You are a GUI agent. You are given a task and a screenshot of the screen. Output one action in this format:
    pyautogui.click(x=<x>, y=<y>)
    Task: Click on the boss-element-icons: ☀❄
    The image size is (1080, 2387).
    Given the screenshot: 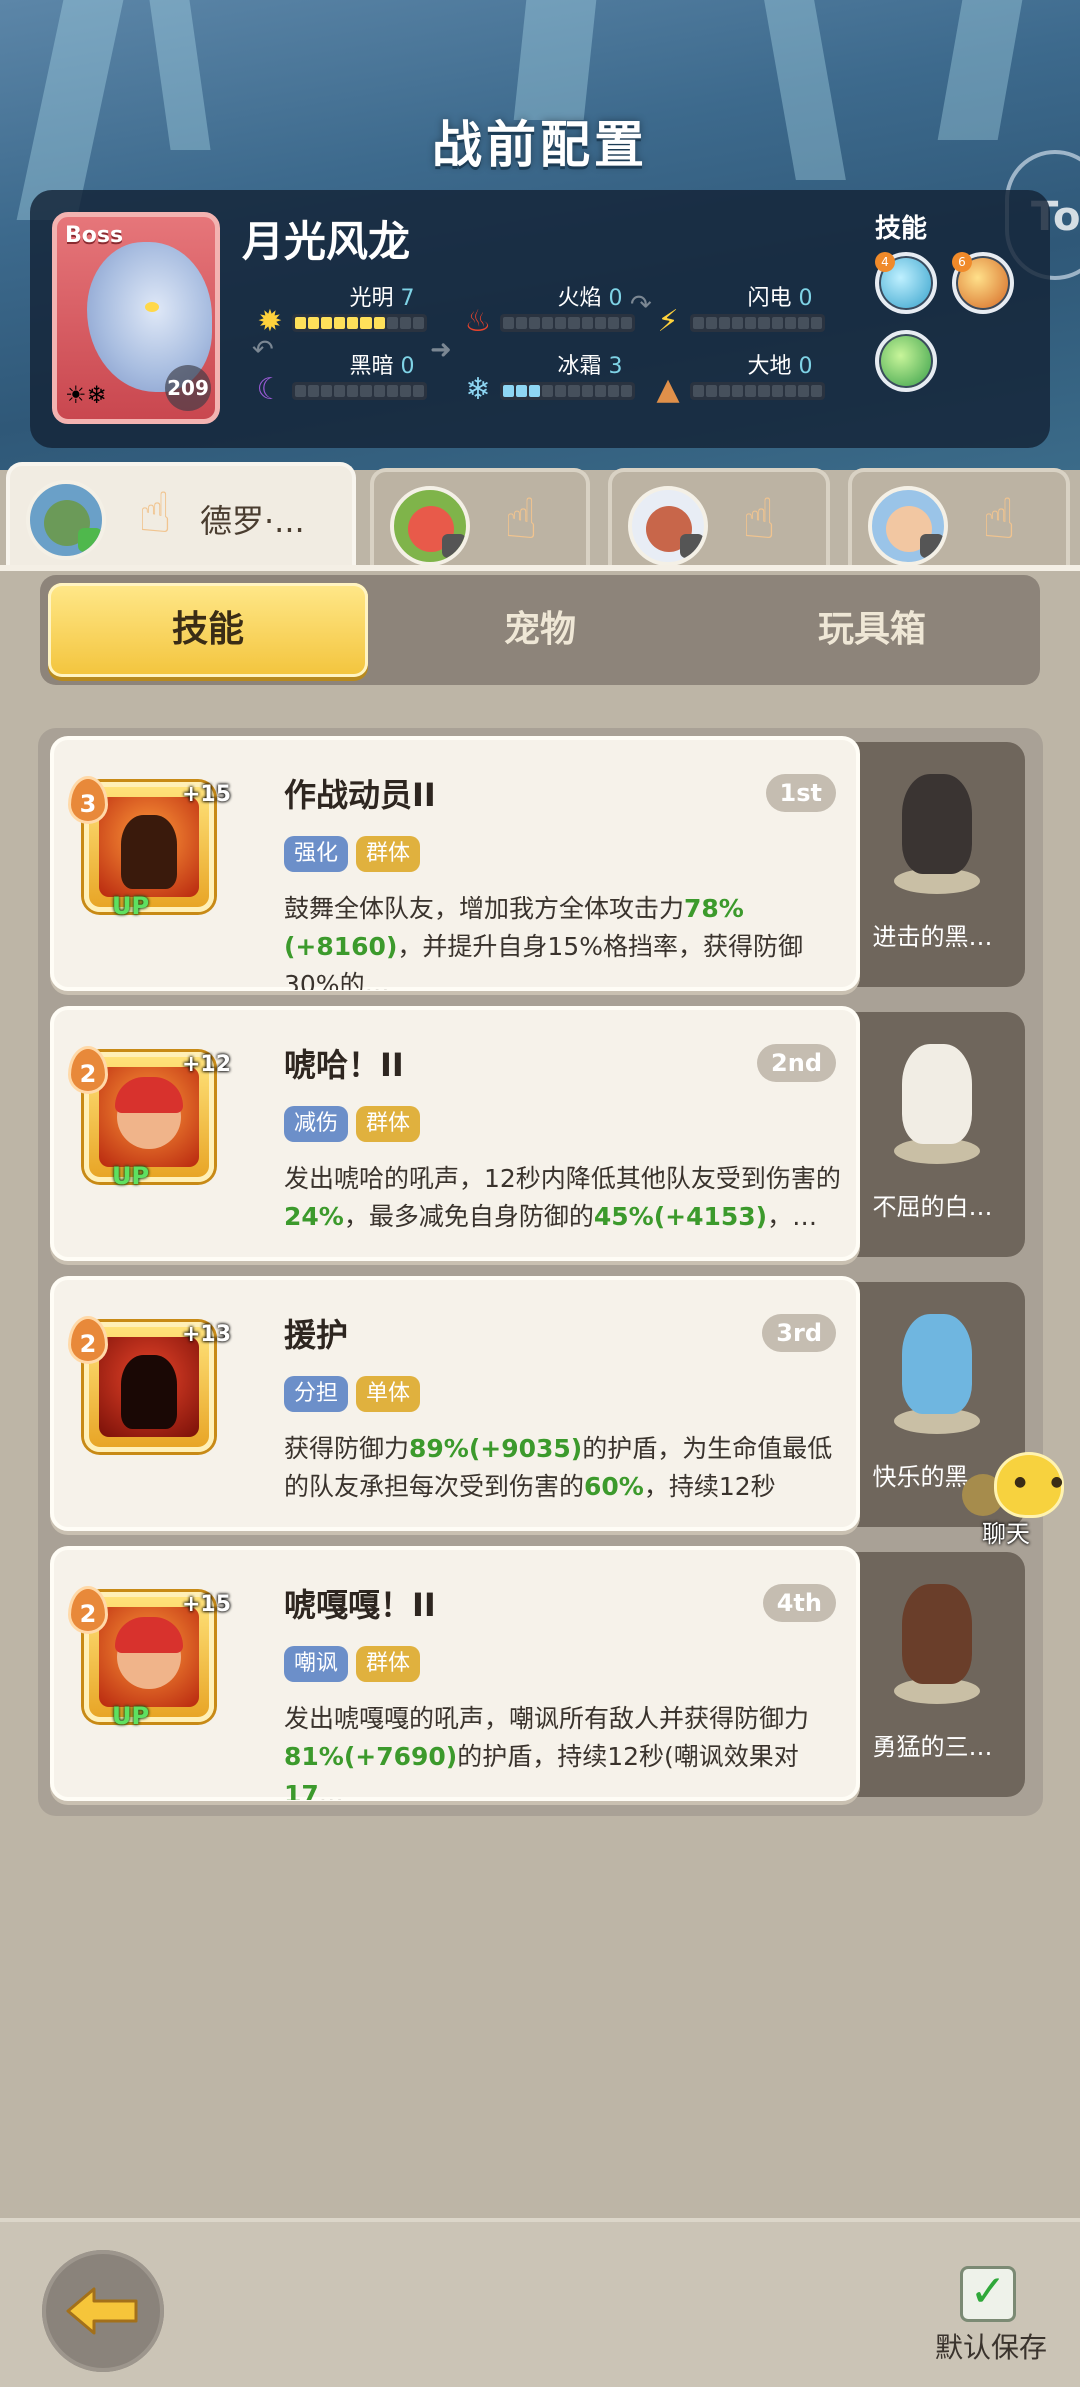 What is the action you would take?
    pyautogui.click(x=86, y=395)
    